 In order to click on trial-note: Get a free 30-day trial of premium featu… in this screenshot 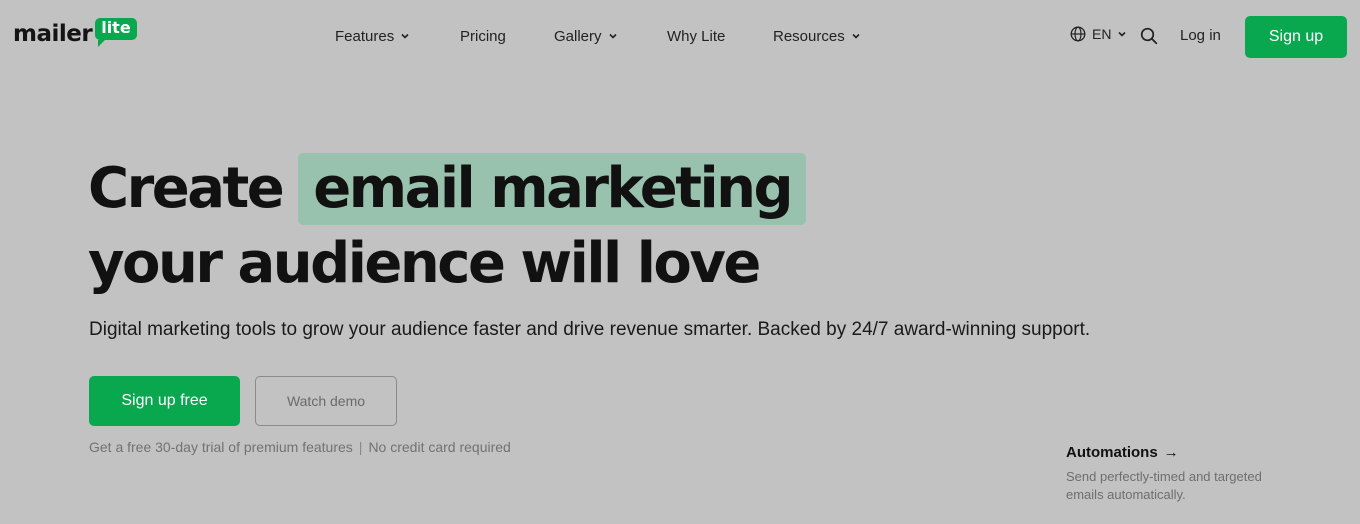, I will do `click(300, 447)`.